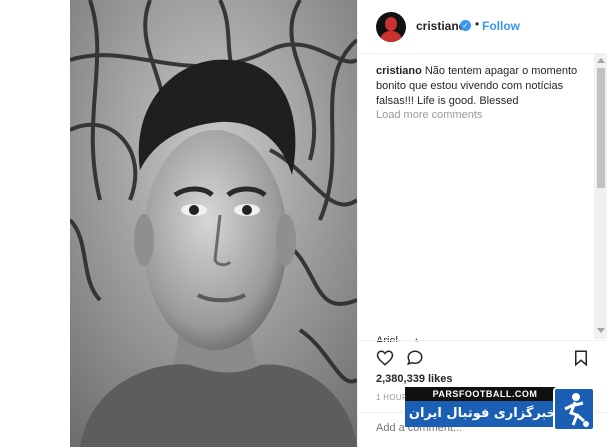  What do you see at coordinates (501, 26) in the screenshot?
I see `follow-button: Follow` at bounding box center [501, 26].